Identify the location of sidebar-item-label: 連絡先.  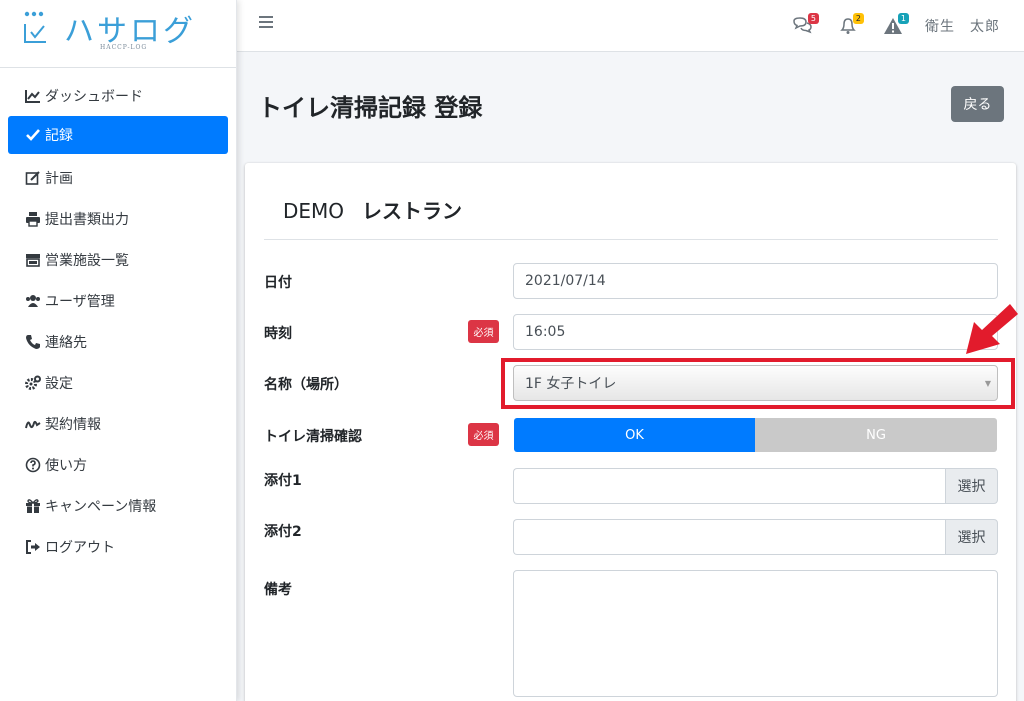
(66, 342).